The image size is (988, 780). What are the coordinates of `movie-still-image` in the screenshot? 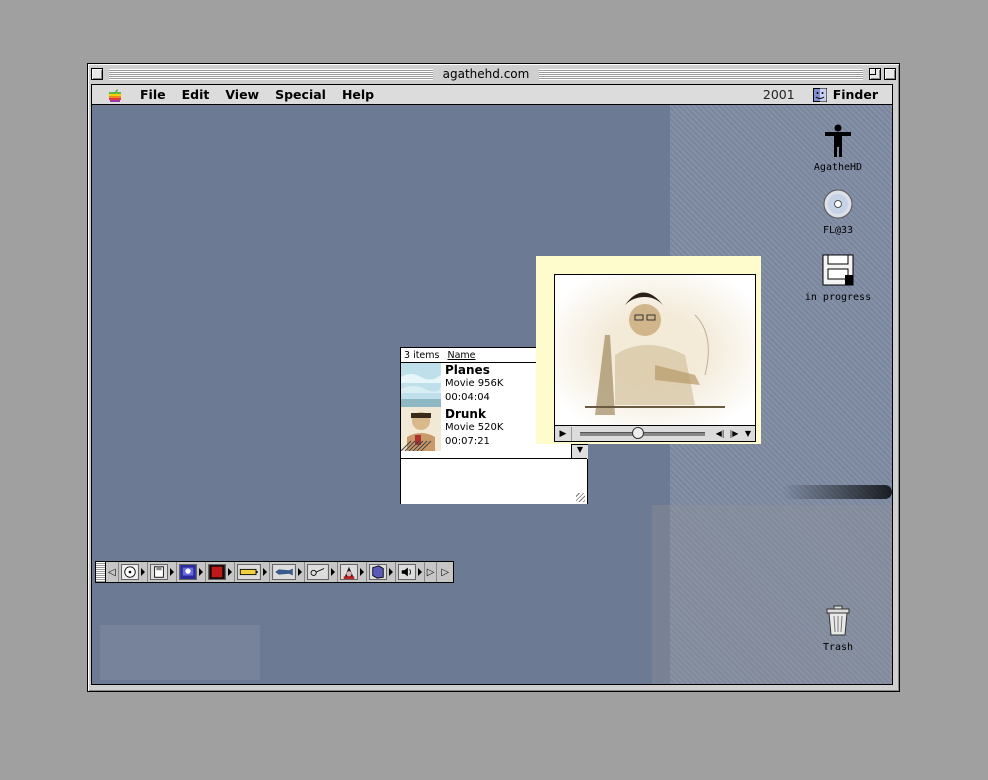 It's located at (655, 350).